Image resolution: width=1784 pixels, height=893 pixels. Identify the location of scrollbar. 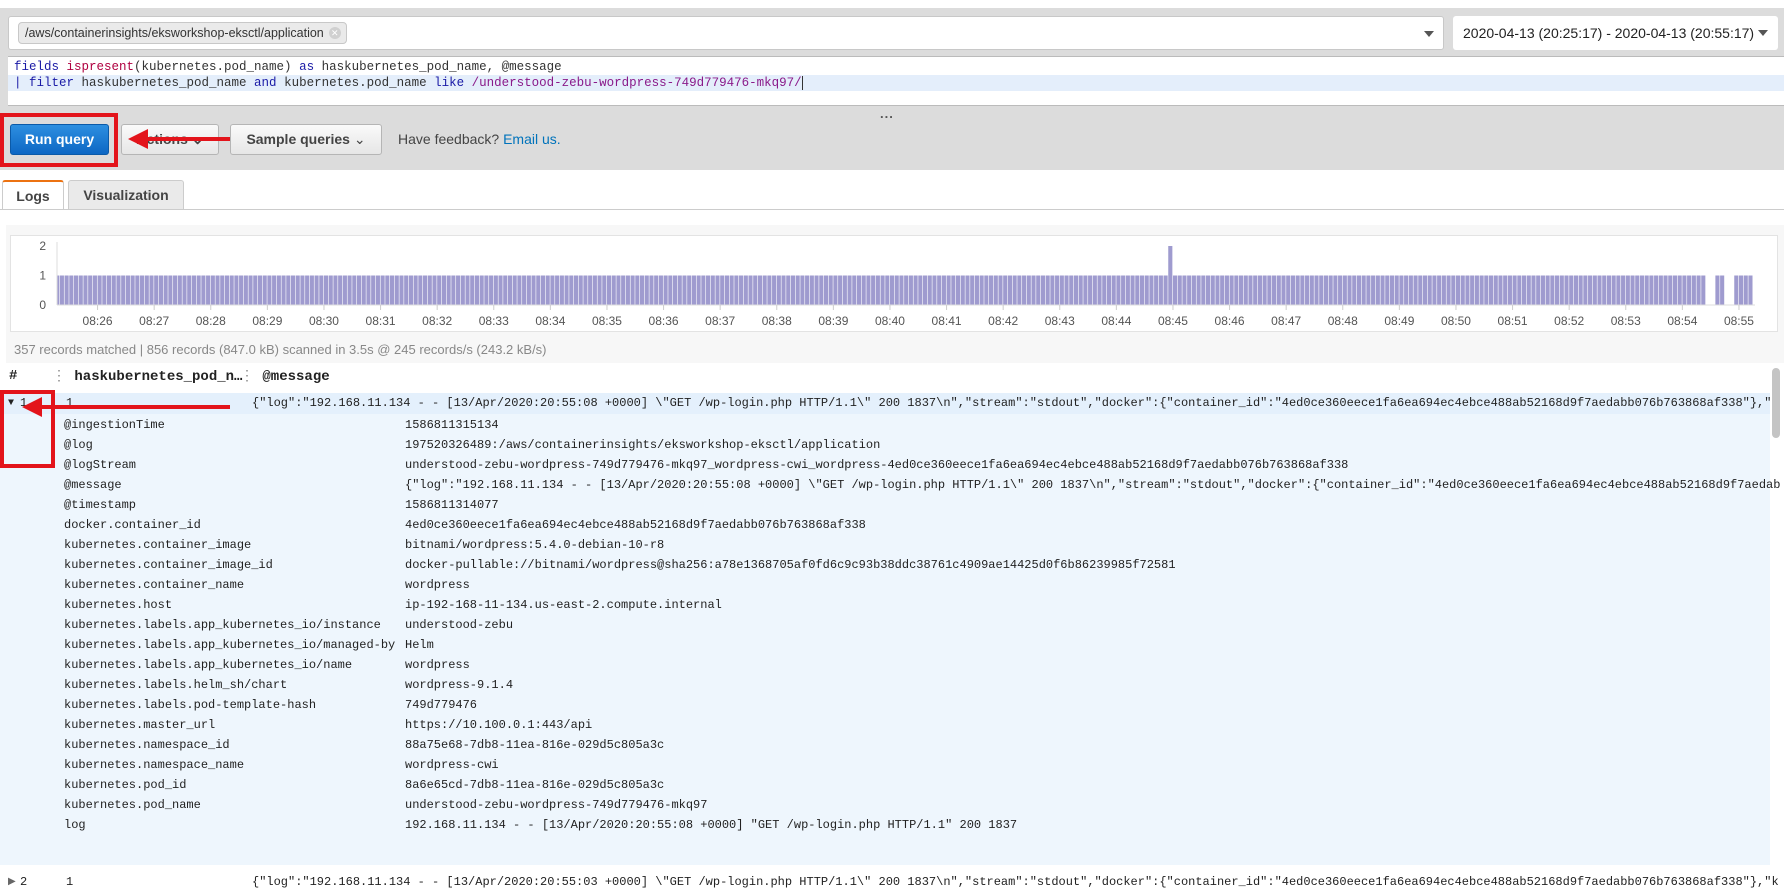
(1776, 403).